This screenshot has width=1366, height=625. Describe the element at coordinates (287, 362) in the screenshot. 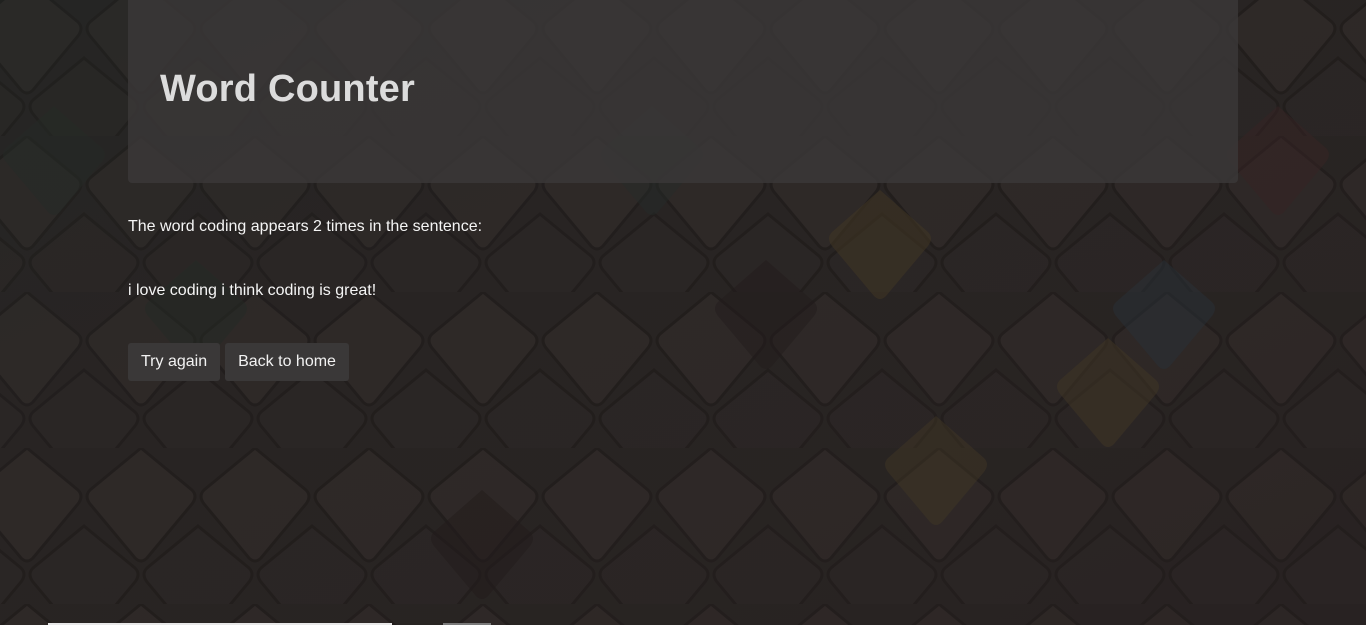

I see `back-to-home-button: Back to home` at that location.